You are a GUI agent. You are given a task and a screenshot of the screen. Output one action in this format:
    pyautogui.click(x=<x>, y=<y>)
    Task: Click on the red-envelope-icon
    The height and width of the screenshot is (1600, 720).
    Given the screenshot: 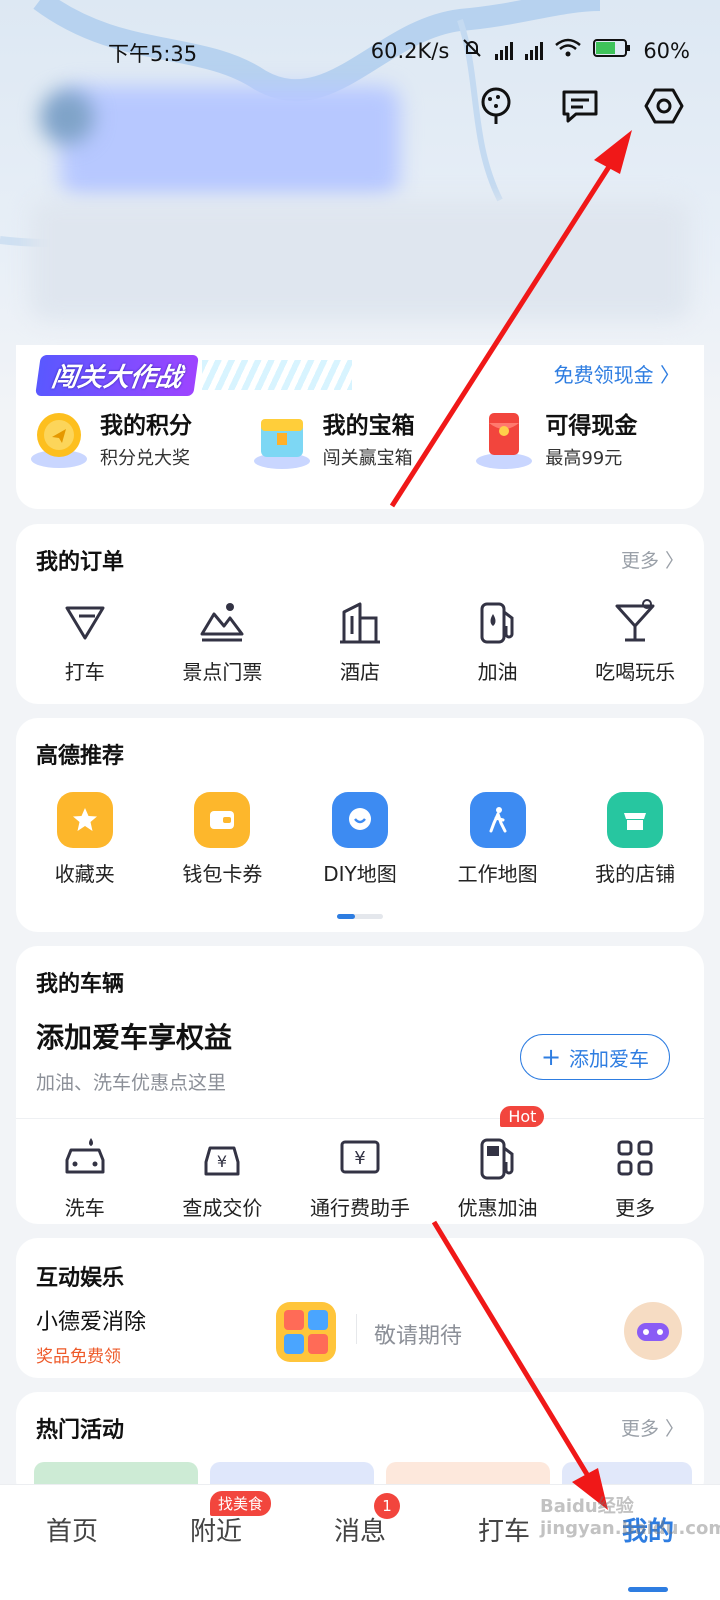 What is the action you would take?
    pyautogui.click(x=504, y=438)
    